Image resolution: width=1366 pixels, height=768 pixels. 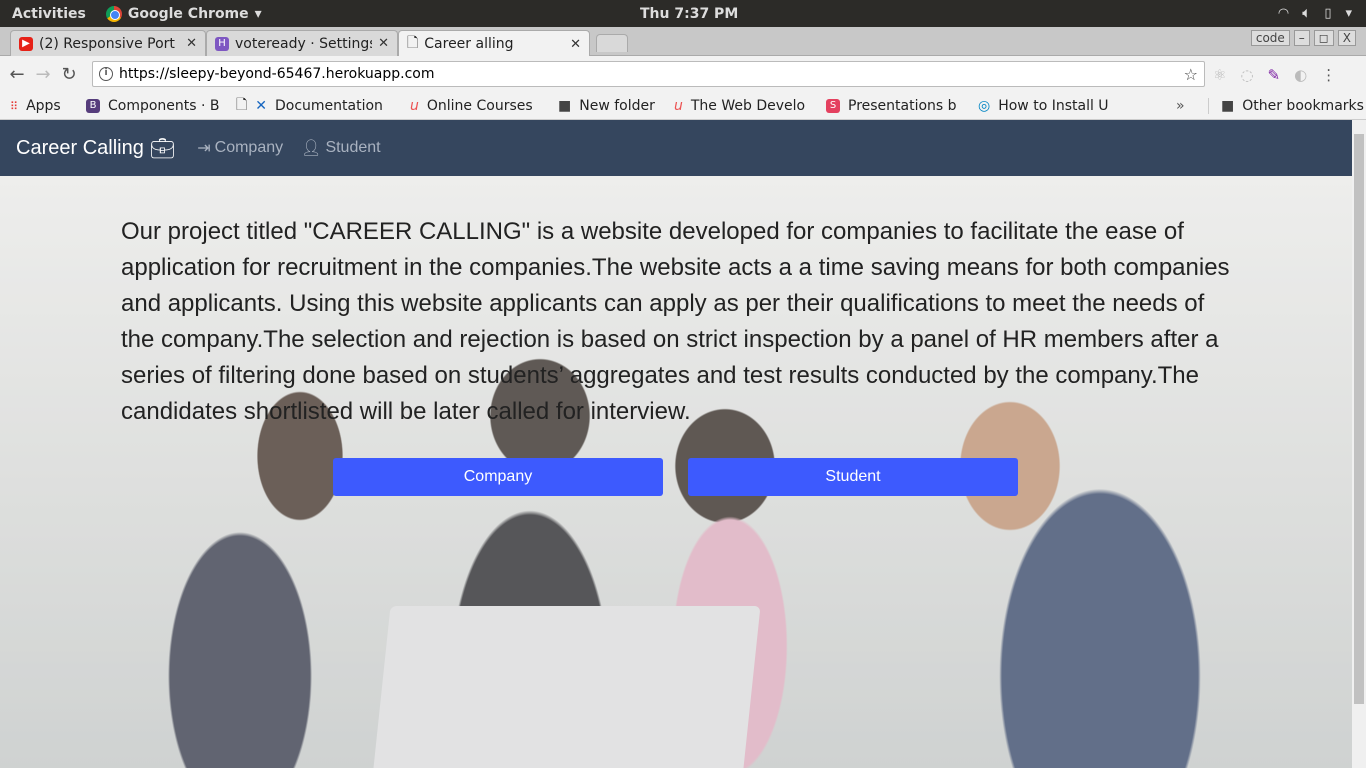 I want to click on nav-link-label: Company, so click(x=249, y=147).